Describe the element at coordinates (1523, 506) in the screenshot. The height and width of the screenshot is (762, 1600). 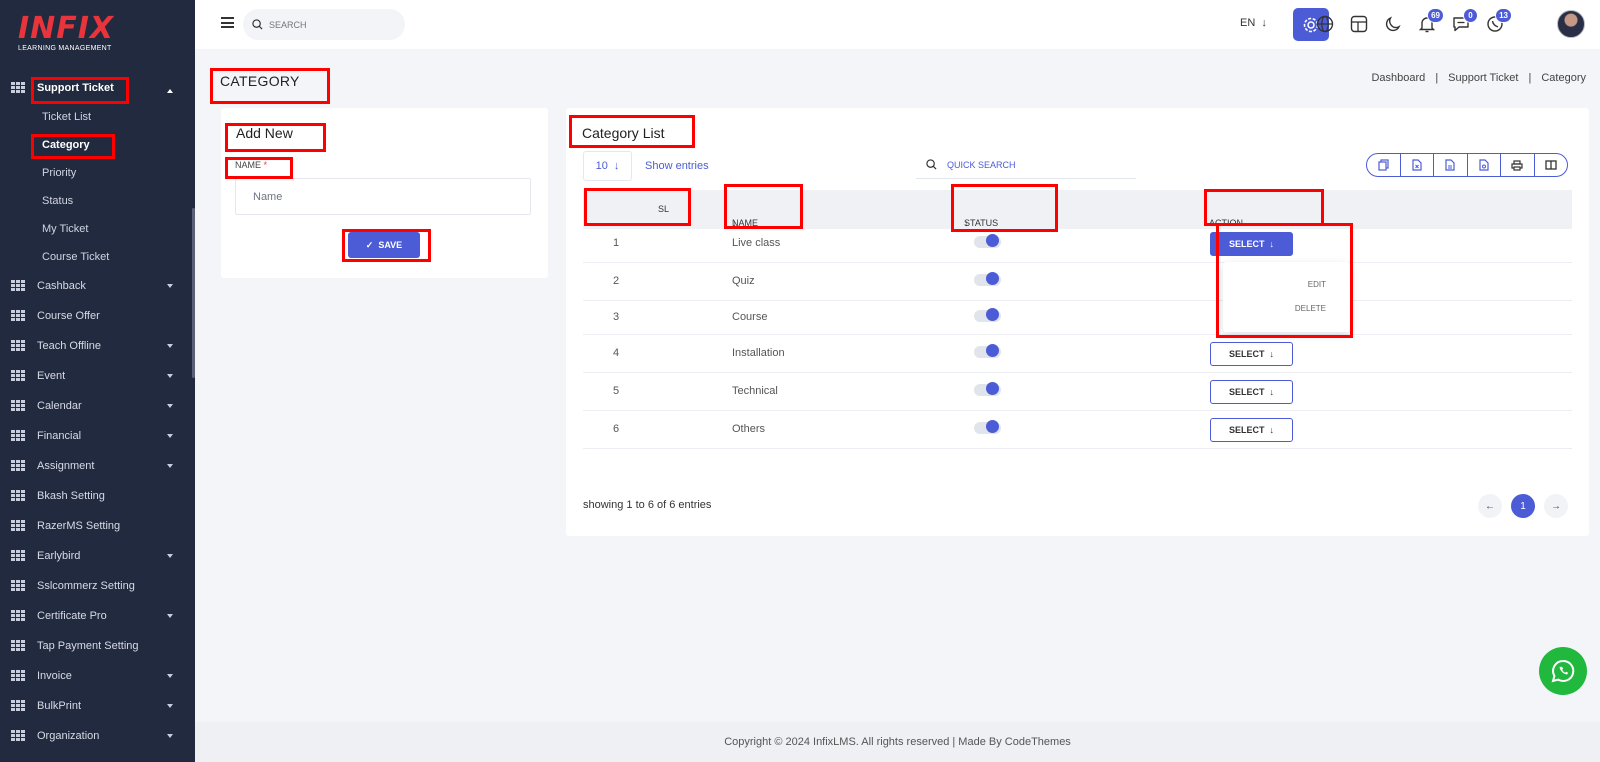
I see `page-button: 1` at that location.